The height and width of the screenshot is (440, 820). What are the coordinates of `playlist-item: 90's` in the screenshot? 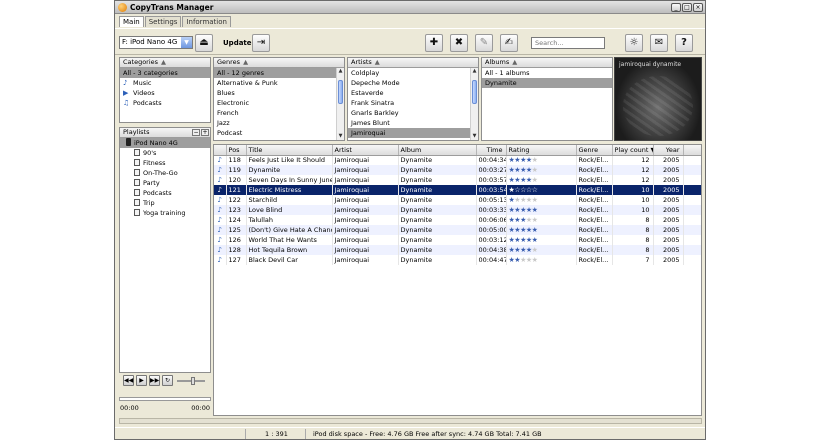 It's located at (165, 153).